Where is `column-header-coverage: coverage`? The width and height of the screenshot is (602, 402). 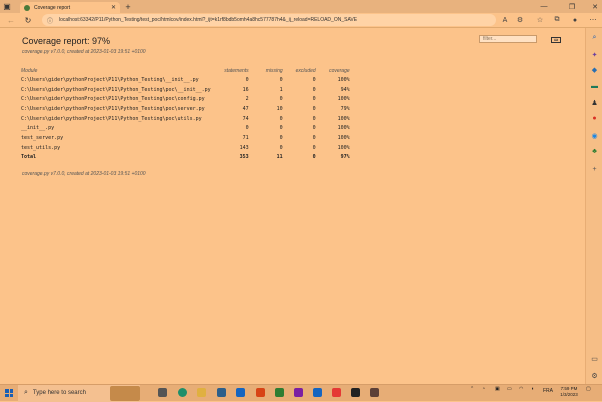
column-header-coverage: coverage is located at coordinates (333, 70).